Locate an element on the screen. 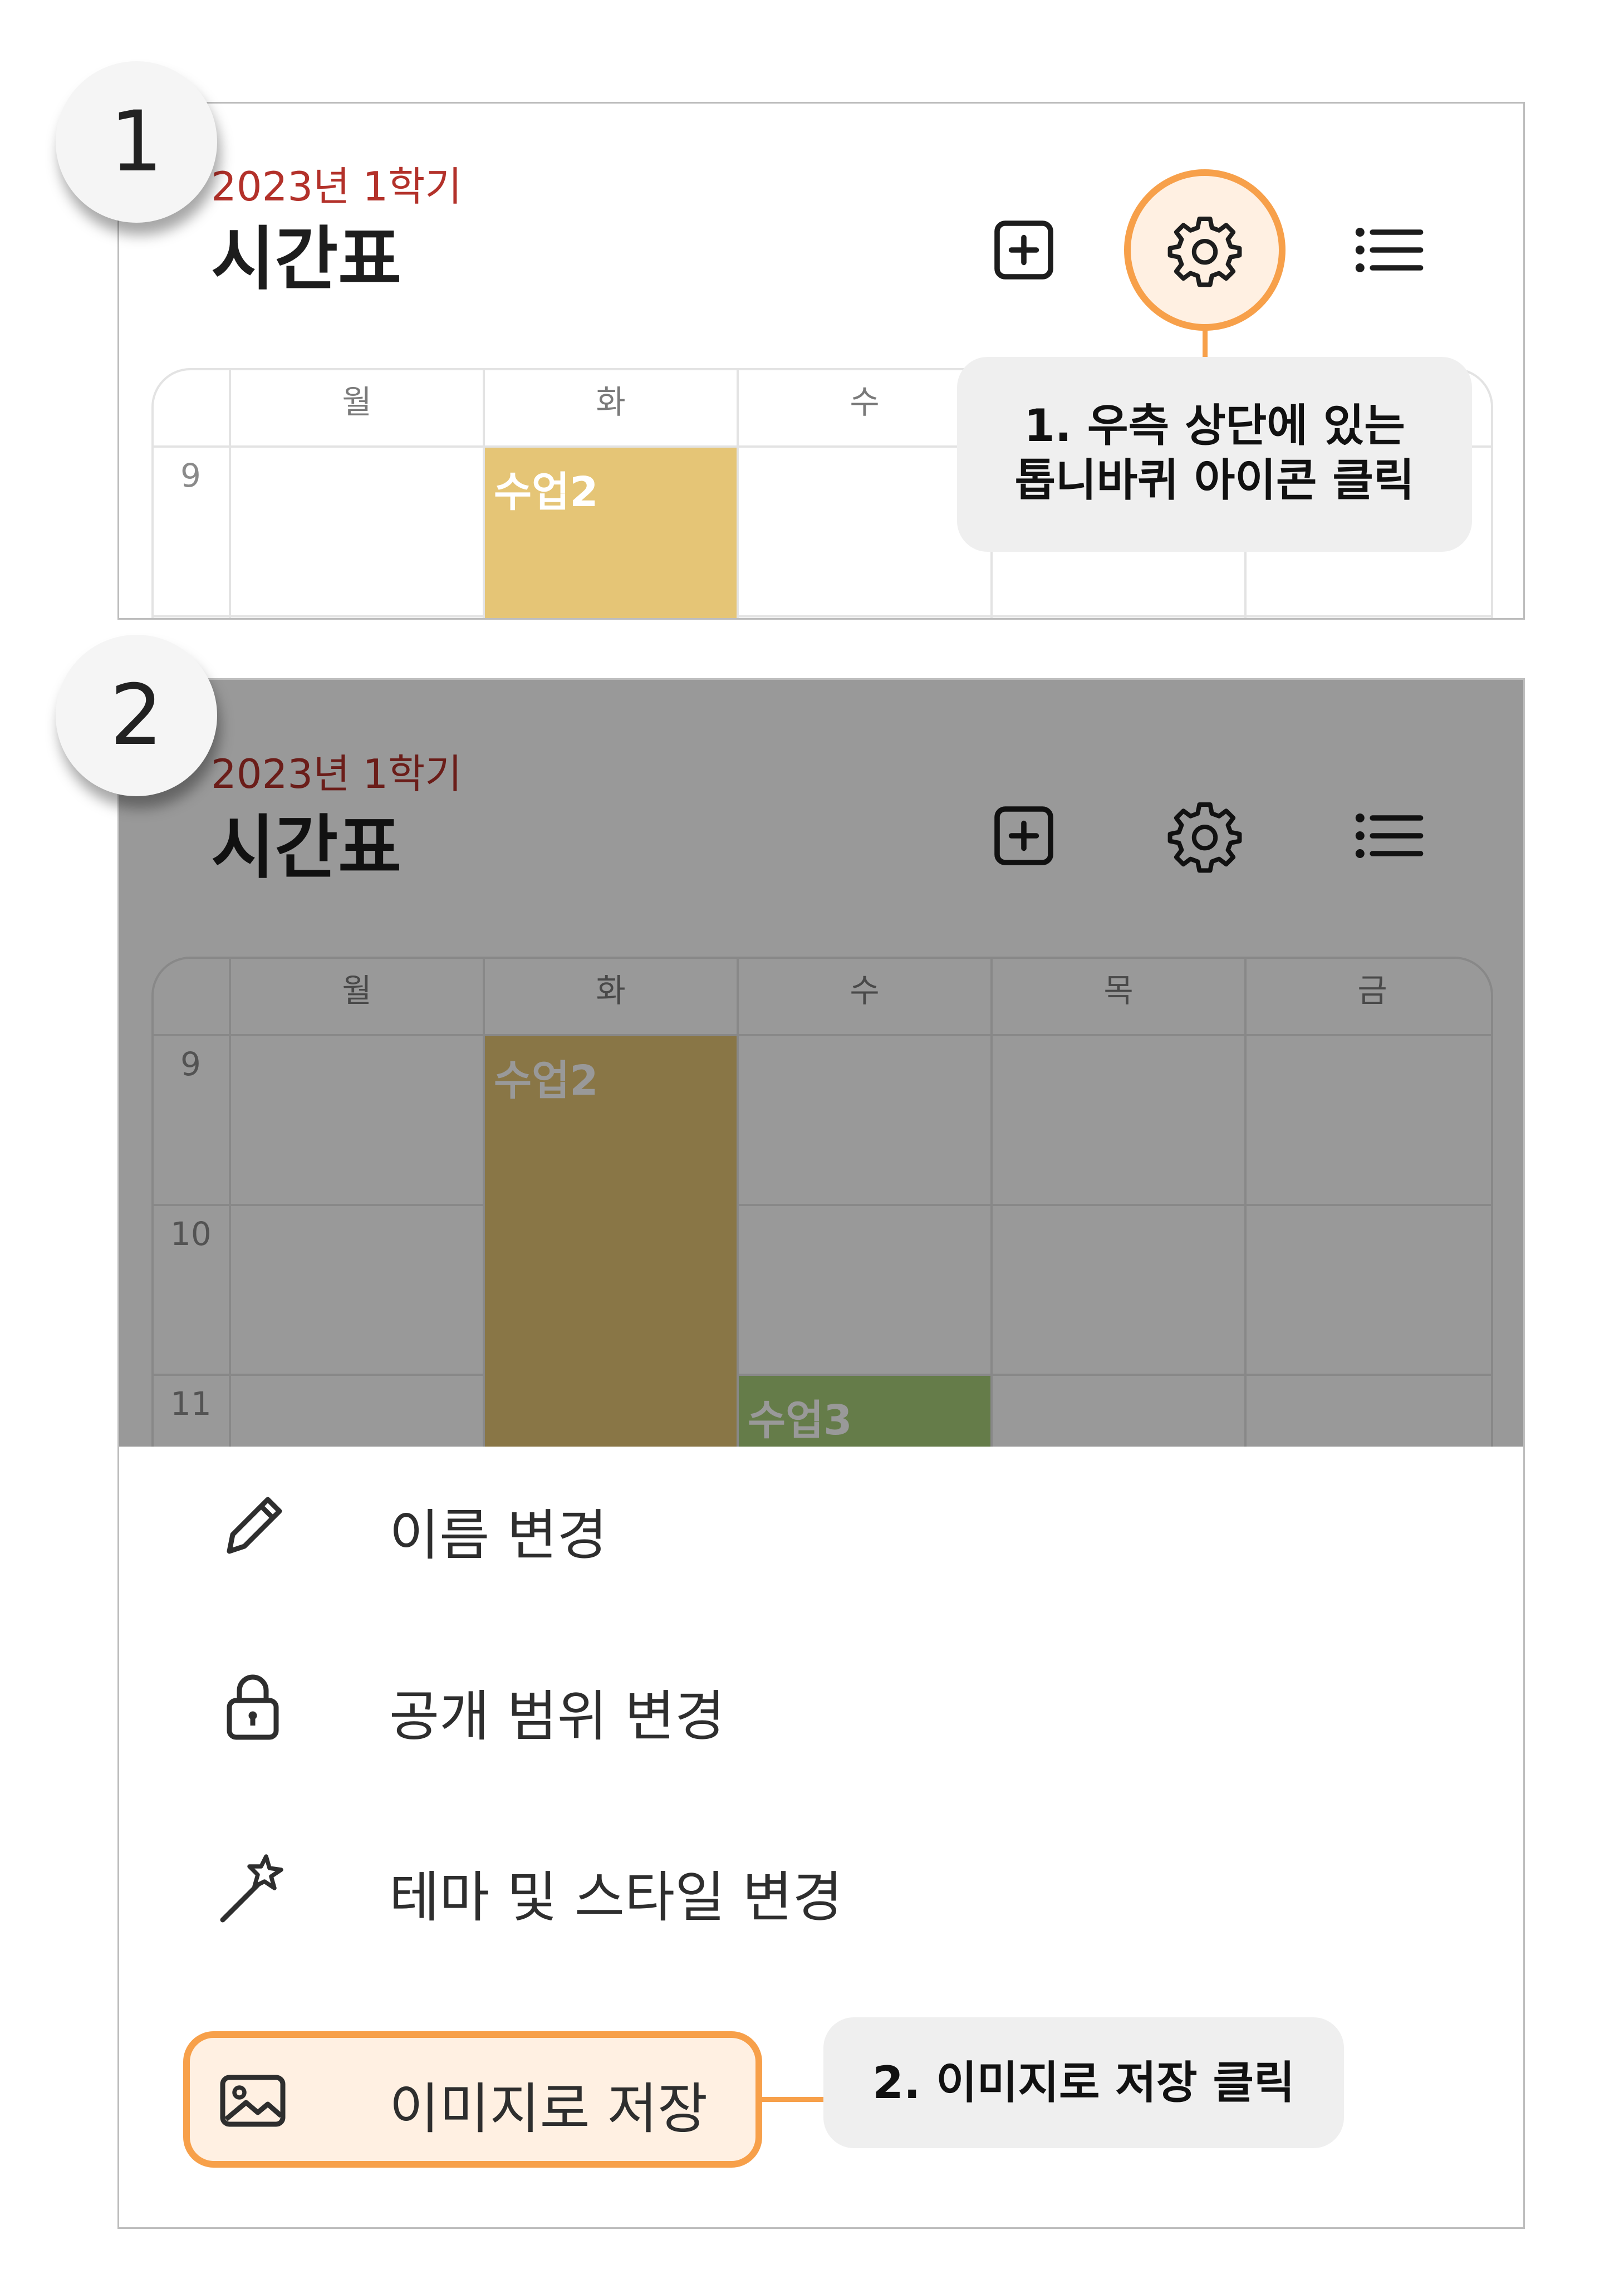 The image size is (1624, 2274). day-header-wed: 수 is located at coordinates (865, 402).